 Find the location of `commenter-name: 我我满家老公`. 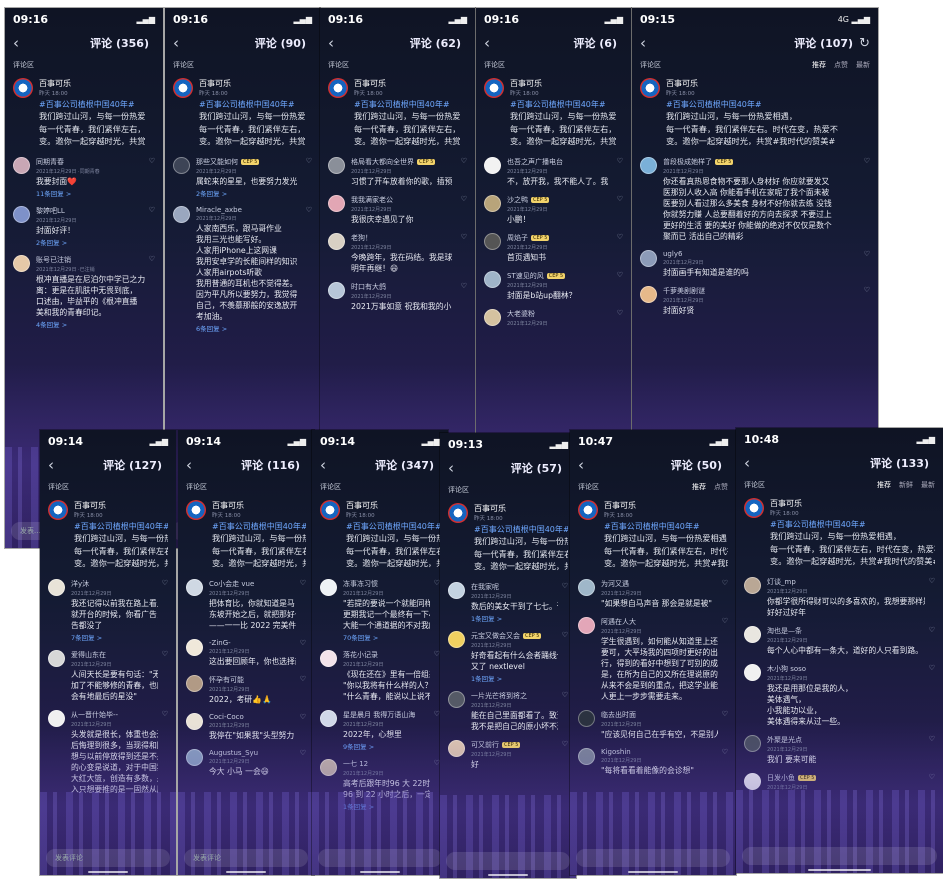

commenter-name: 我我满家老公 is located at coordinates (404, 200).